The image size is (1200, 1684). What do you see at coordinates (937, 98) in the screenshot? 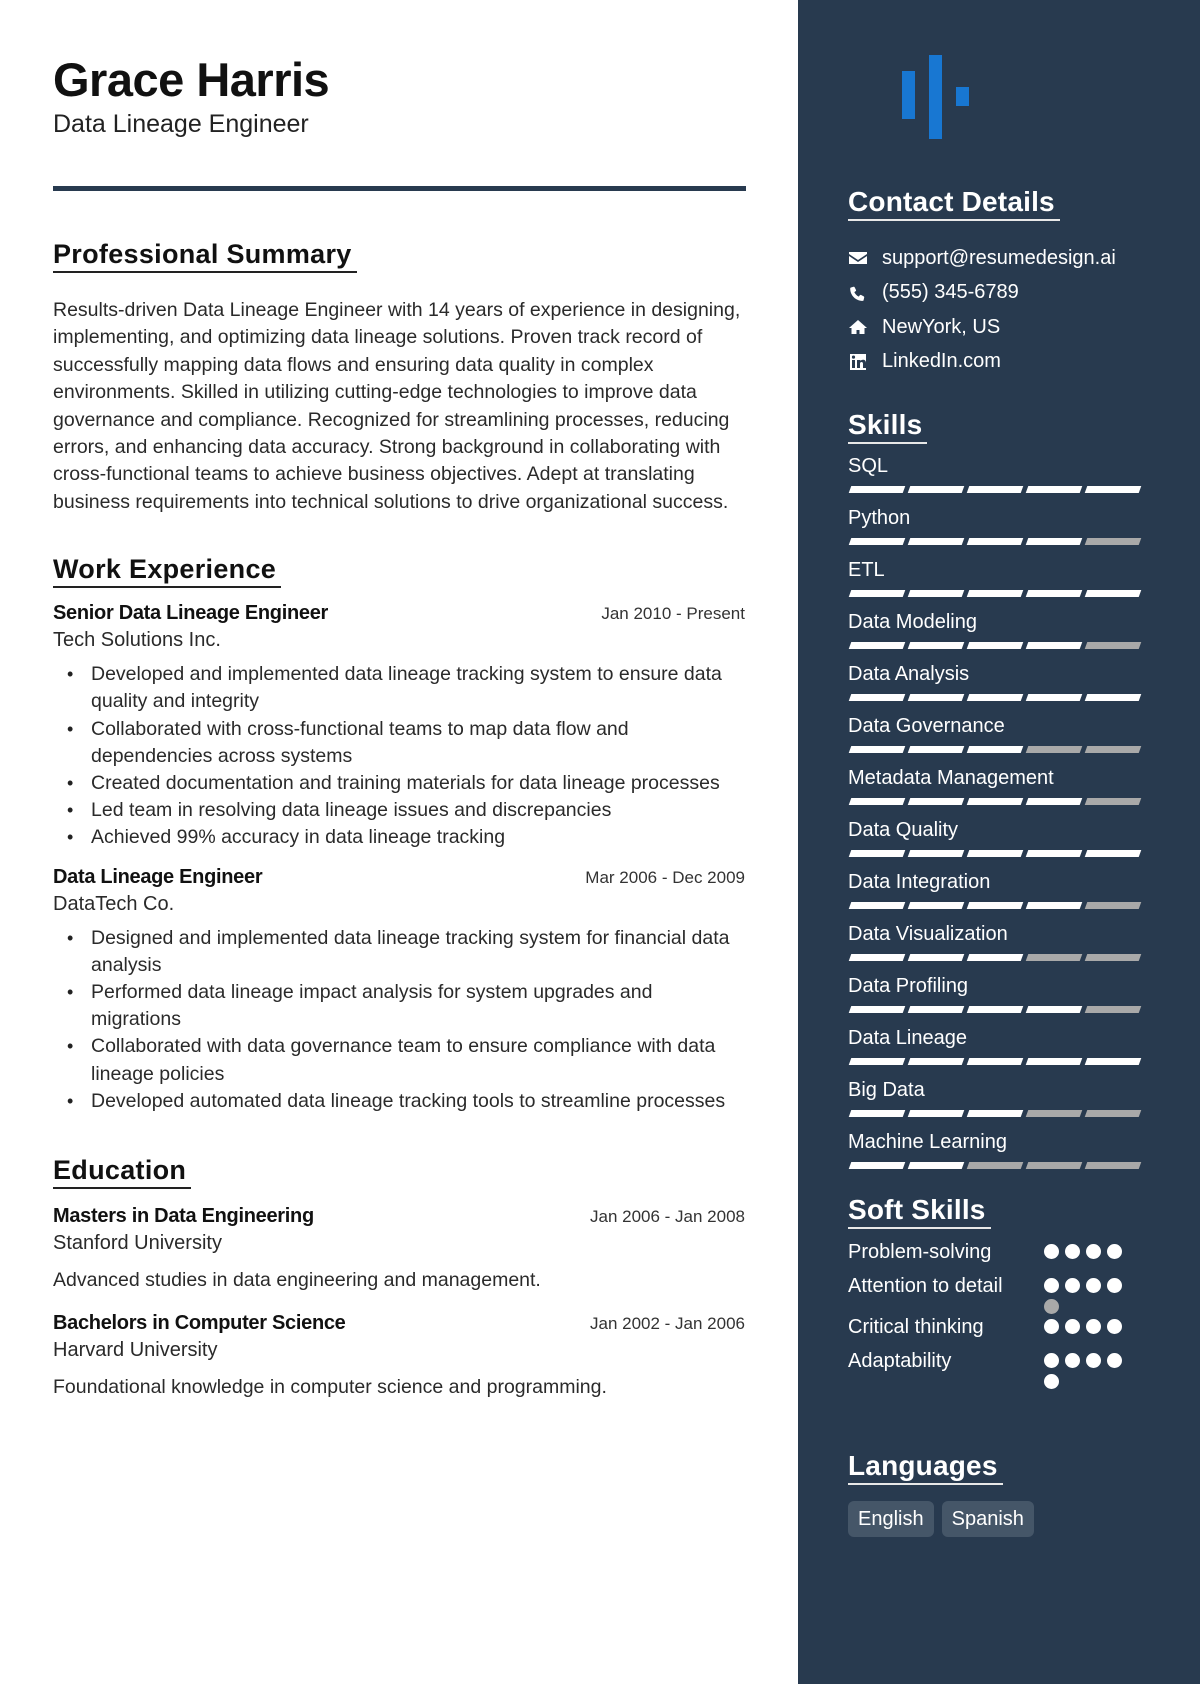
I see `bar-signal-logo-icon` at bounding box center [937, 98].